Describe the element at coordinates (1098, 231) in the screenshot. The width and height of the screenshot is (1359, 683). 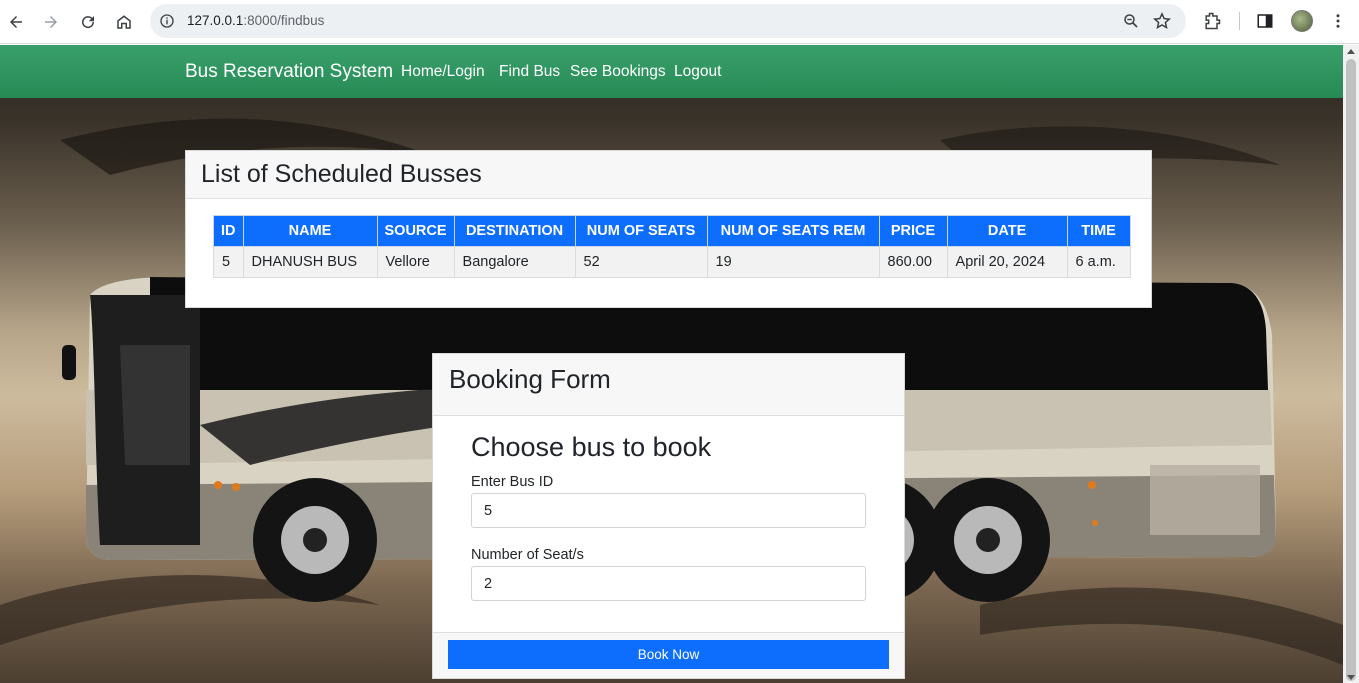
I see `column-header-time: TIME` at that location.